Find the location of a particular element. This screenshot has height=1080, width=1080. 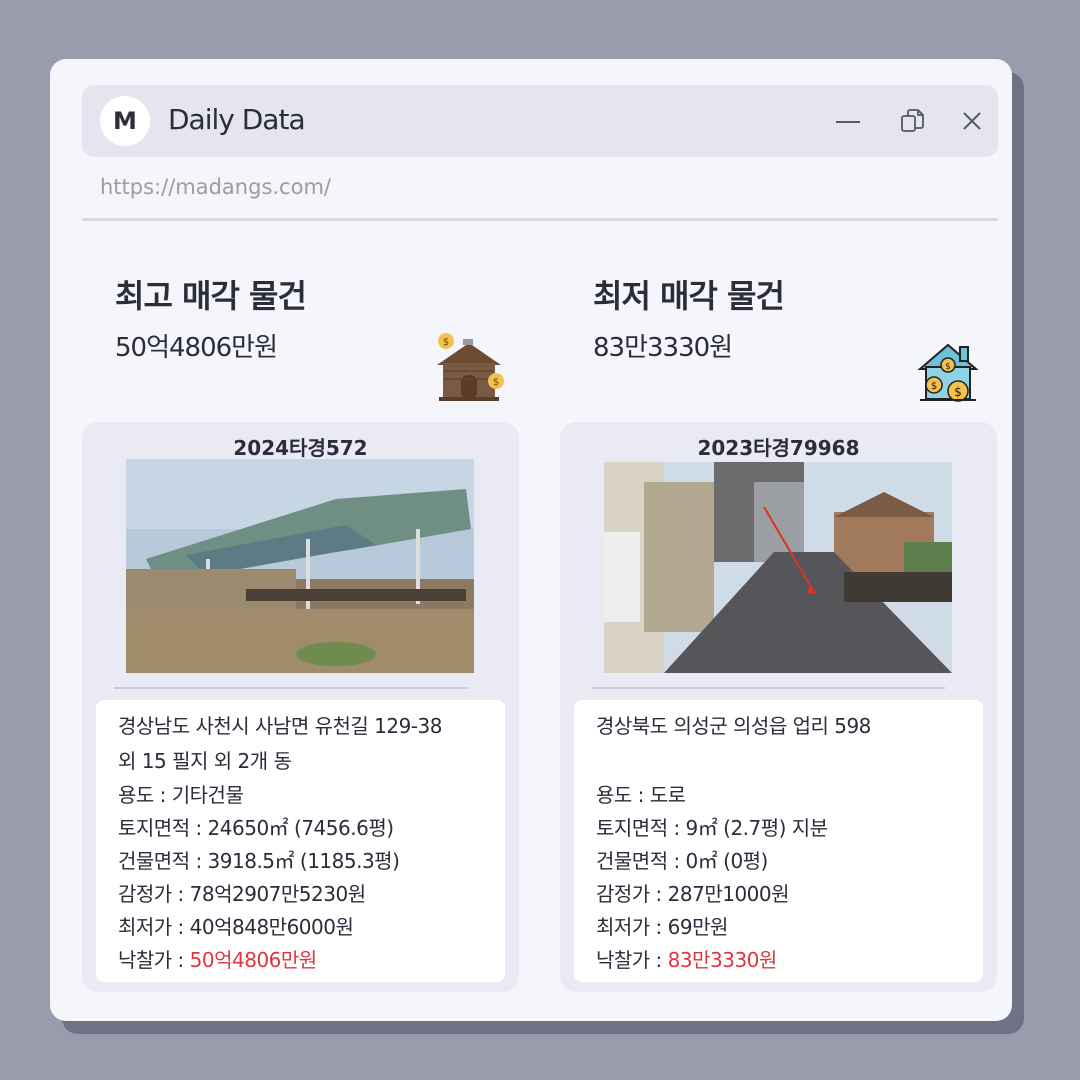

header-divider is located at coordinates (540, 219).